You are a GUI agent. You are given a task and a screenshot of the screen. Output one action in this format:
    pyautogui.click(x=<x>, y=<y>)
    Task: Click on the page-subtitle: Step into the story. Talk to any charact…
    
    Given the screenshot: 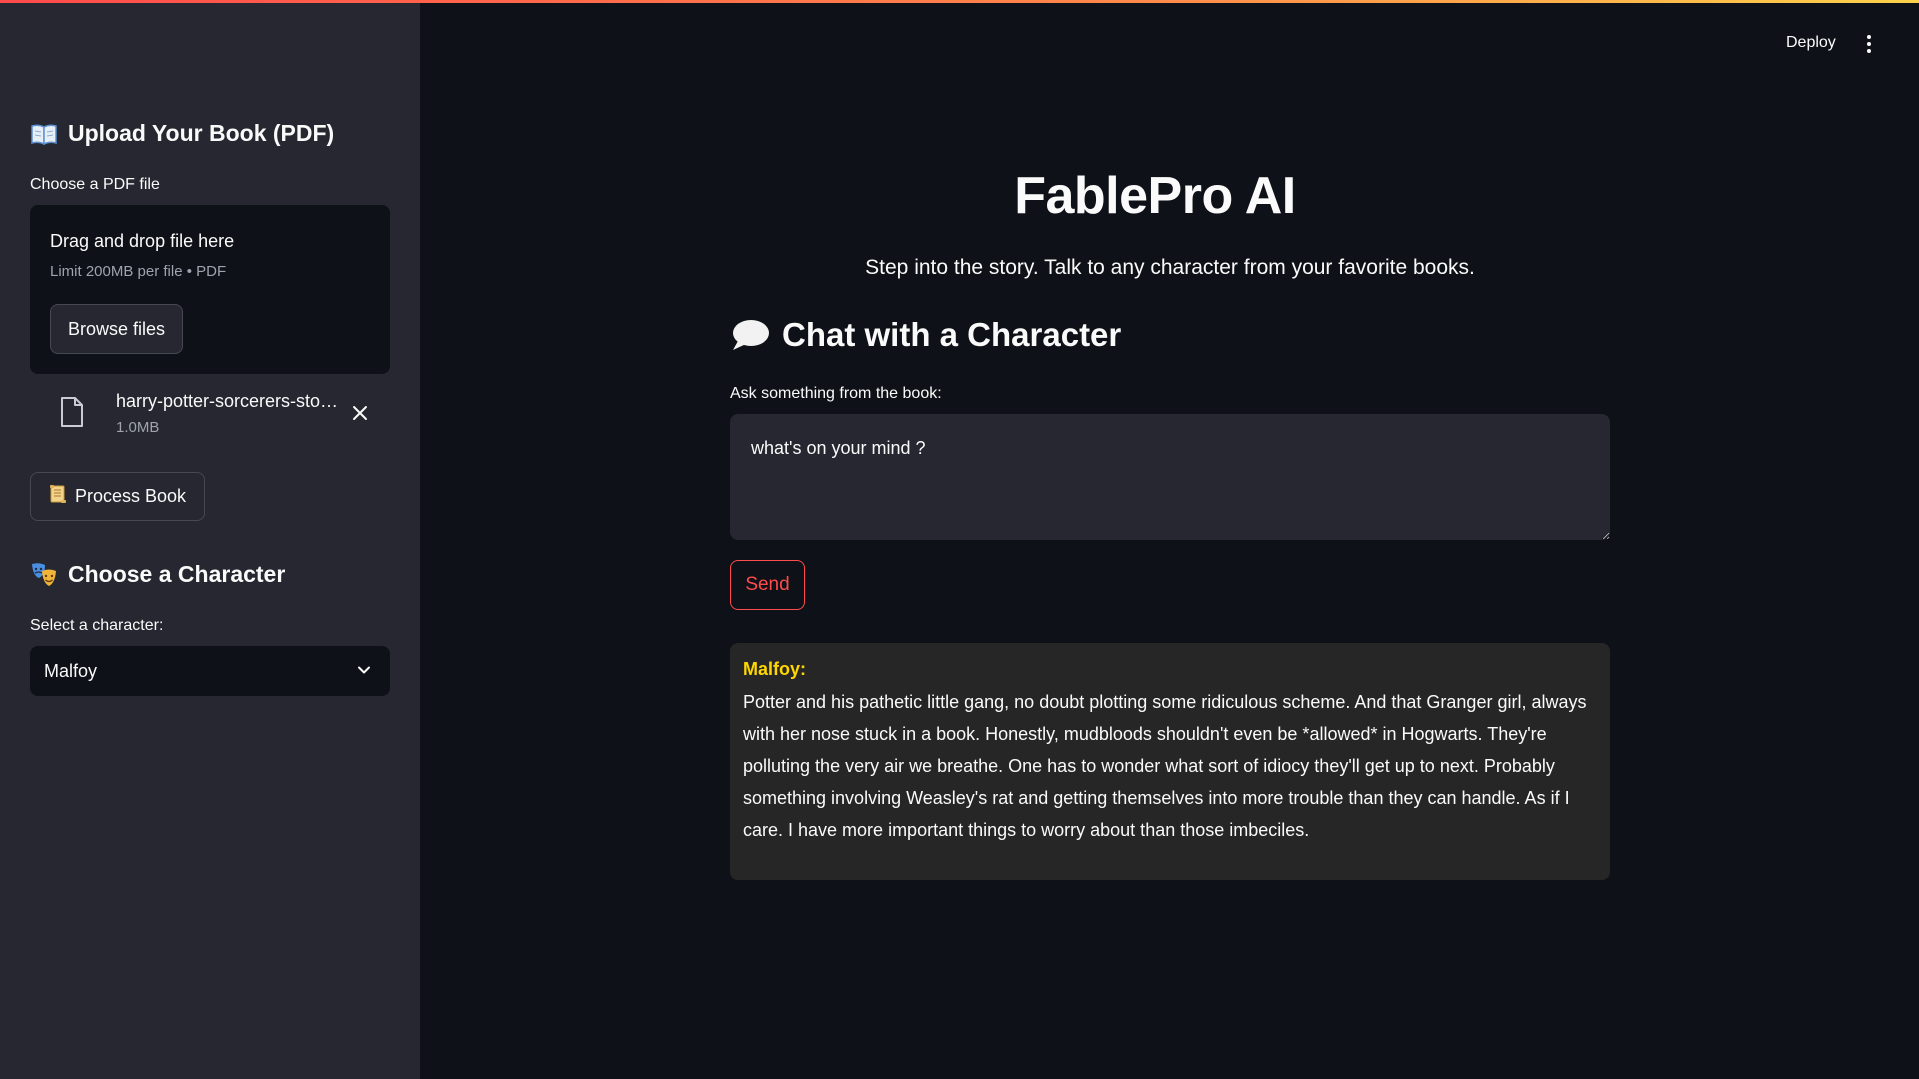 What is the action you would take?
    pyautogui.click(x=1170, y=267)
    